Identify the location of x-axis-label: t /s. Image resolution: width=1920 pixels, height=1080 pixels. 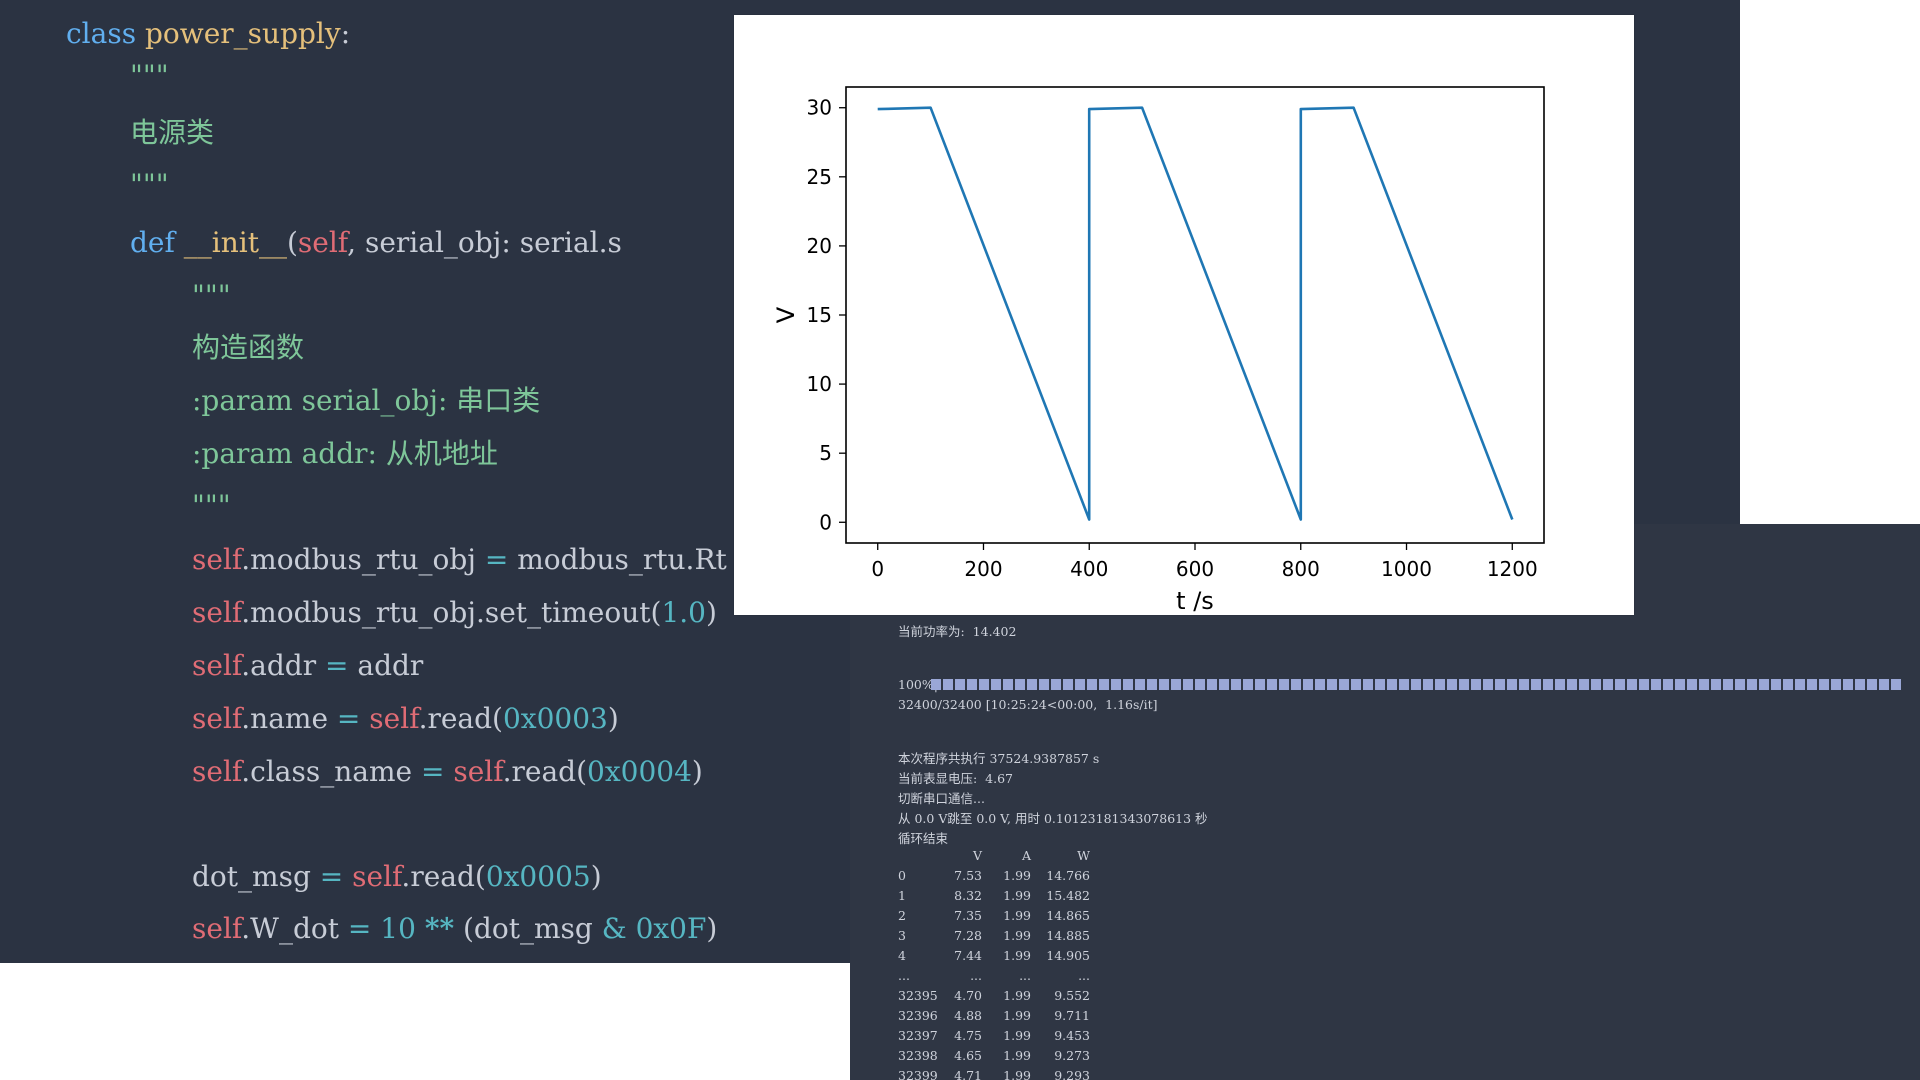
(1195, 601).